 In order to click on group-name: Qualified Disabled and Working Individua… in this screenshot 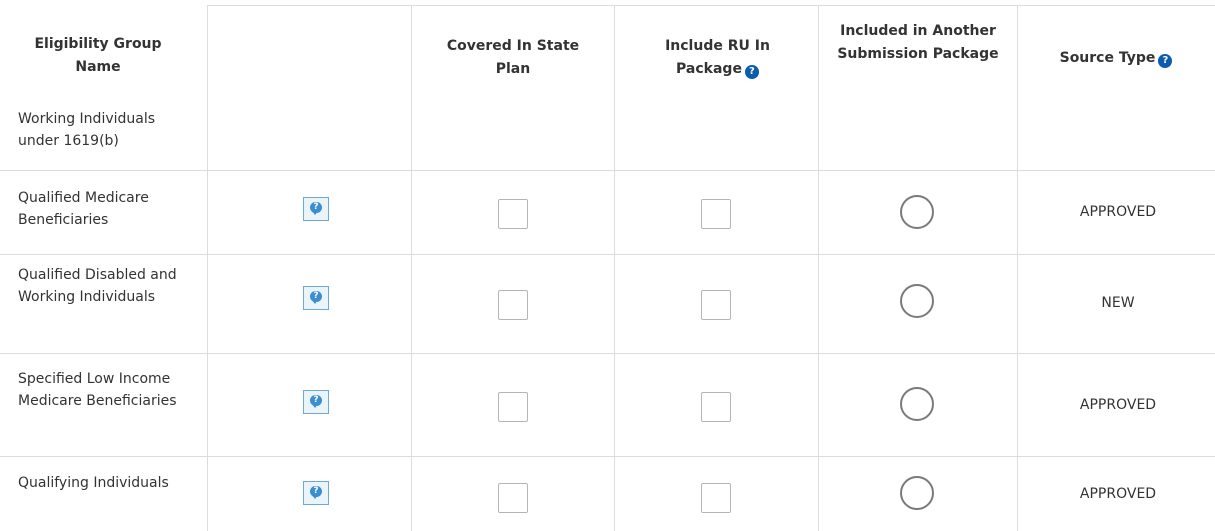, I will do `click(97, 286)`.